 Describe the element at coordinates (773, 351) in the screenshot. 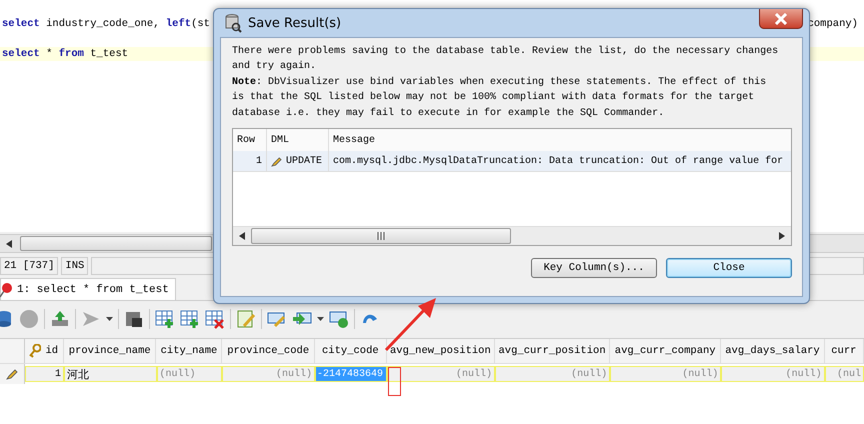

I see `column-header: avg_days_salary` at that location.